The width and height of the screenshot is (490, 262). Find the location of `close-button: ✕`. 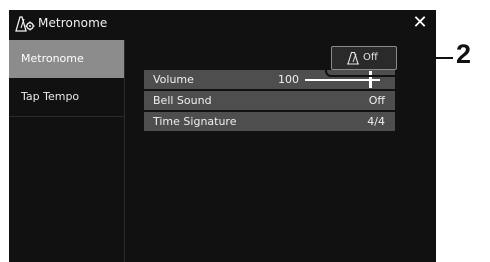

close-button: ✕ is located at coordinates (420, 23).